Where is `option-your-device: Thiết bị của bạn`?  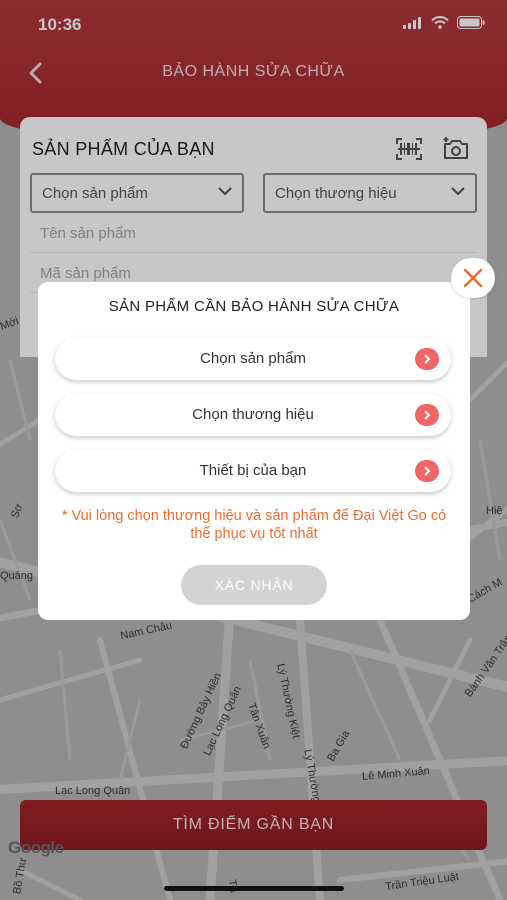
option-your-device: Thiết bị của bạn is located at coordinates (253, 471).